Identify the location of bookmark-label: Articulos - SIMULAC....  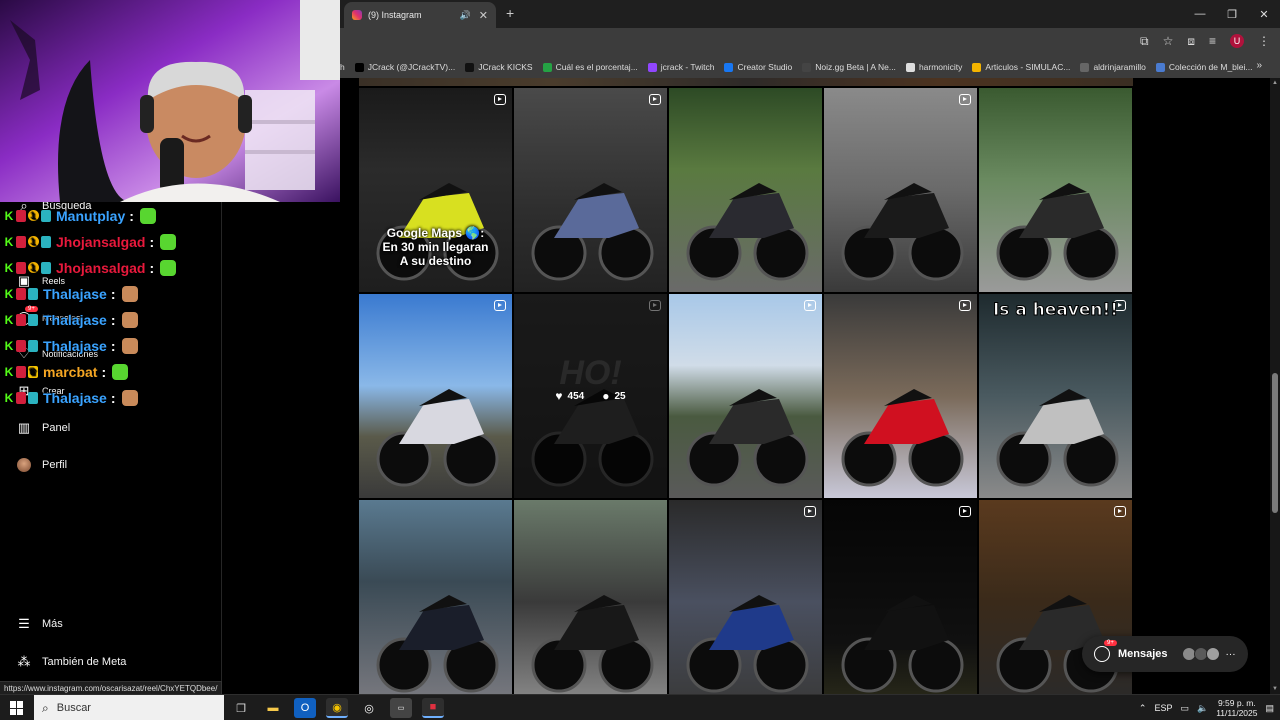
(1028, 67).